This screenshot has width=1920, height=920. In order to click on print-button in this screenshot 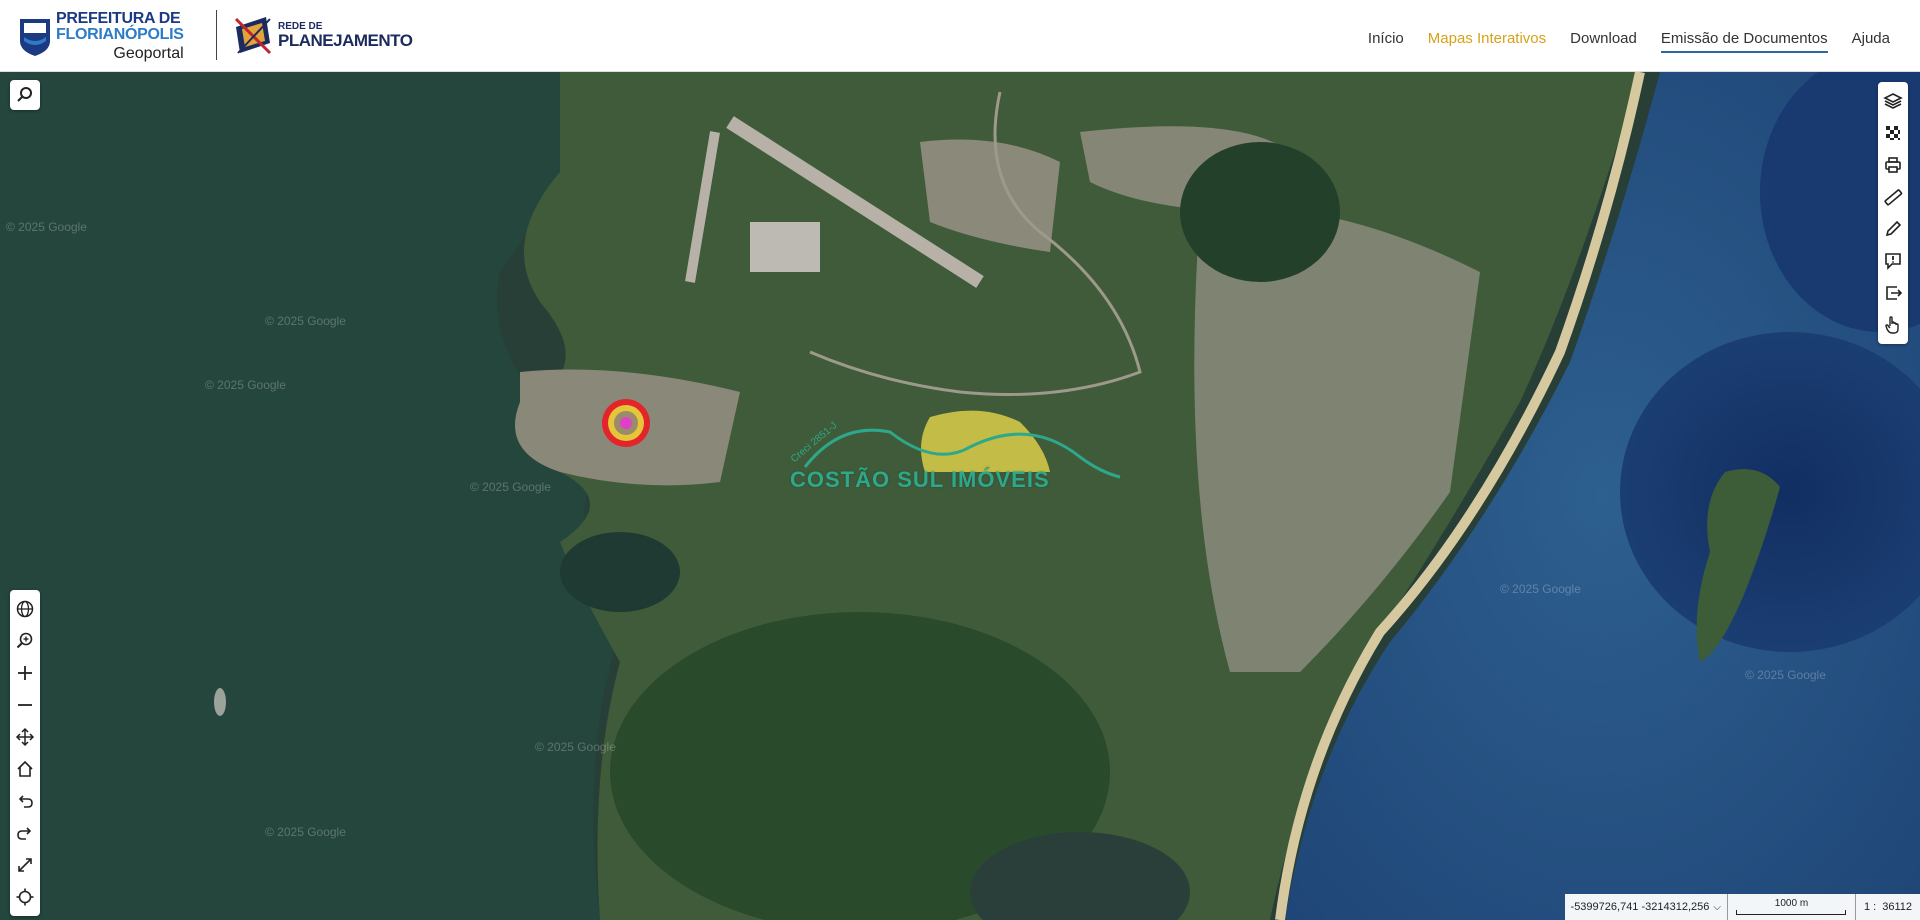, I will do `click(1893, 165)`.